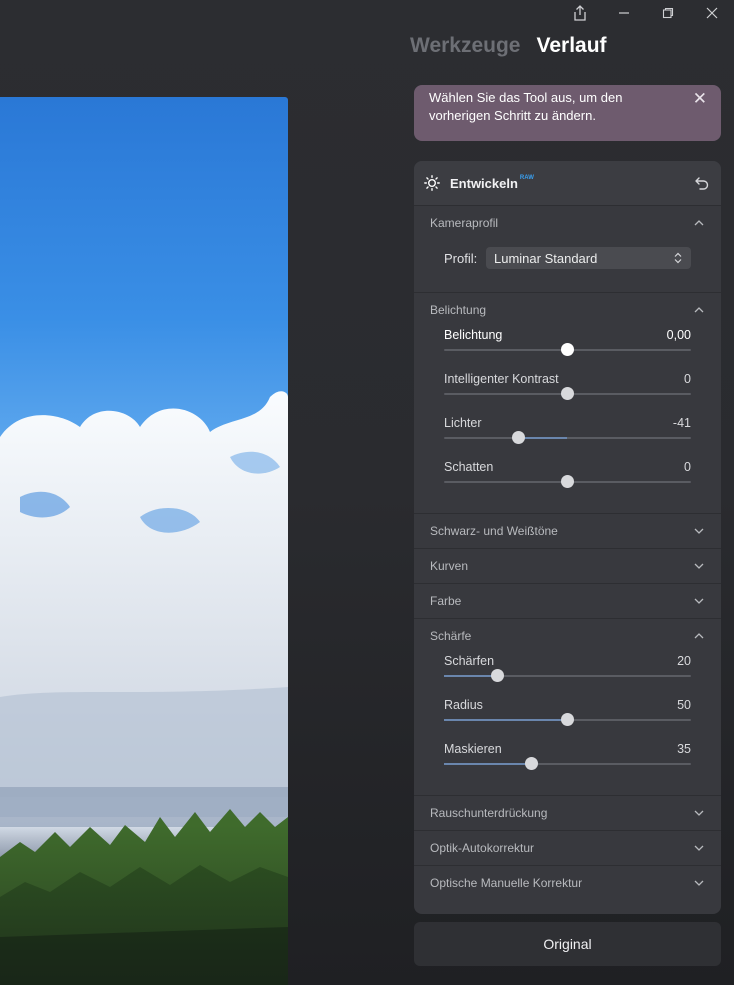 This screenshot has height=985, width=734. I want to click on section-header-rauschunterdrueckung: Rauschunterdrückung, so click(567, 813).